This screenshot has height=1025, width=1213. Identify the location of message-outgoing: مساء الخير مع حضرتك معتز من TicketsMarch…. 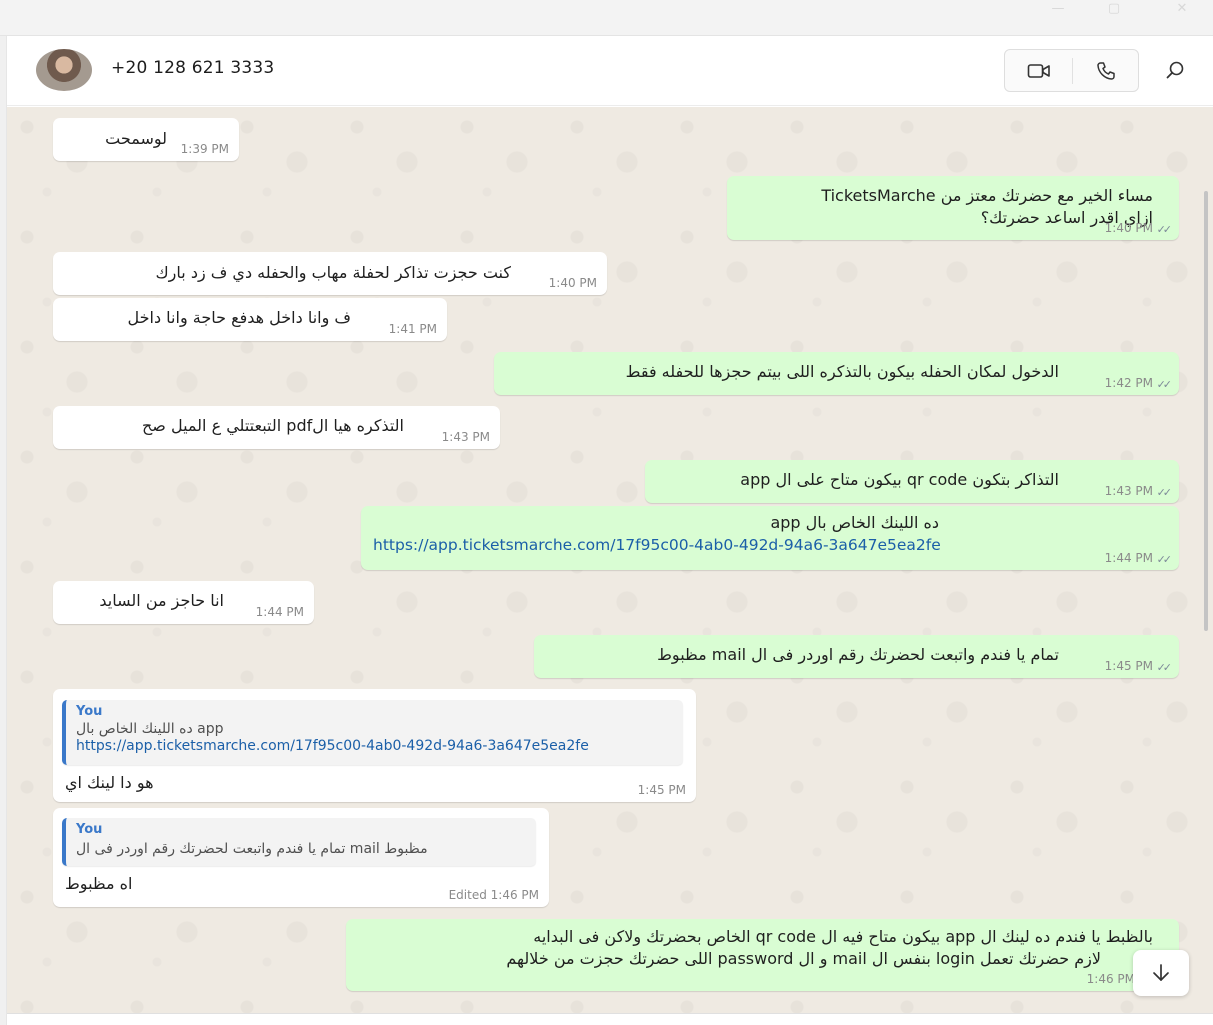
(953, 208).